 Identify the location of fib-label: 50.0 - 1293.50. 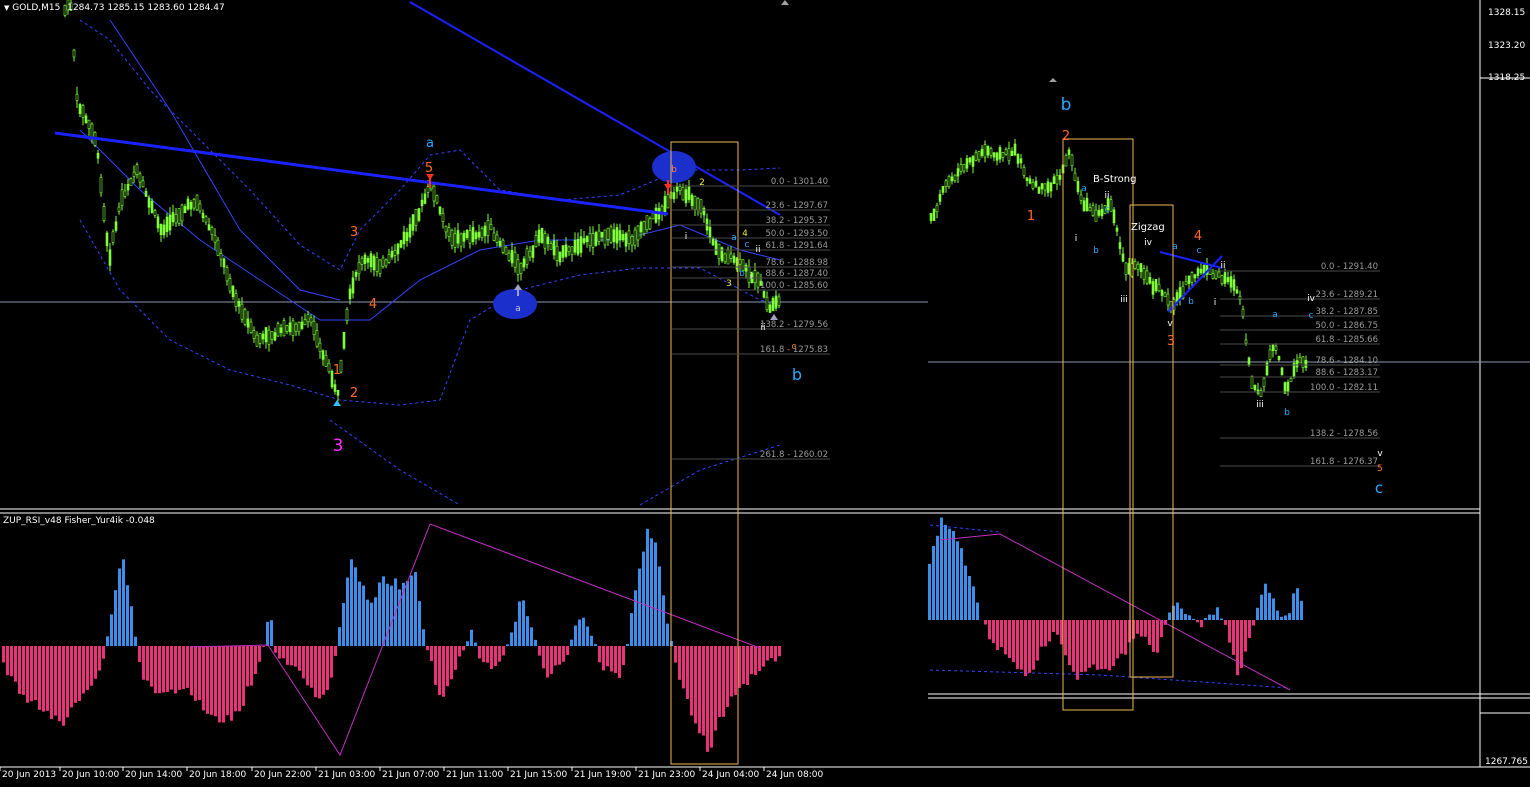
(796, 234).